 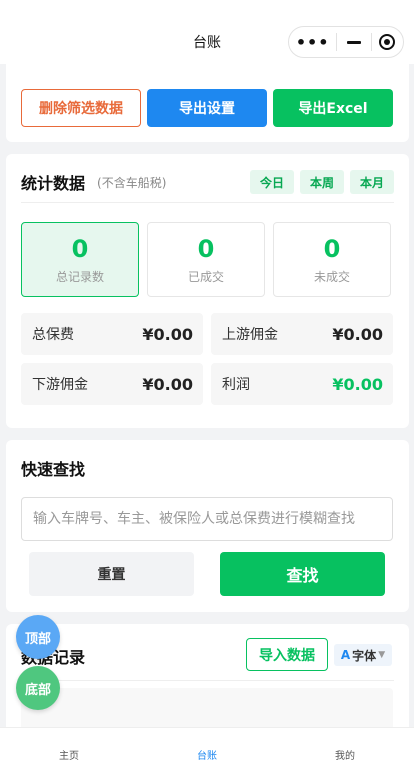 I want to click on export-settings-button: 导出设置, so click(x=207, y=108).